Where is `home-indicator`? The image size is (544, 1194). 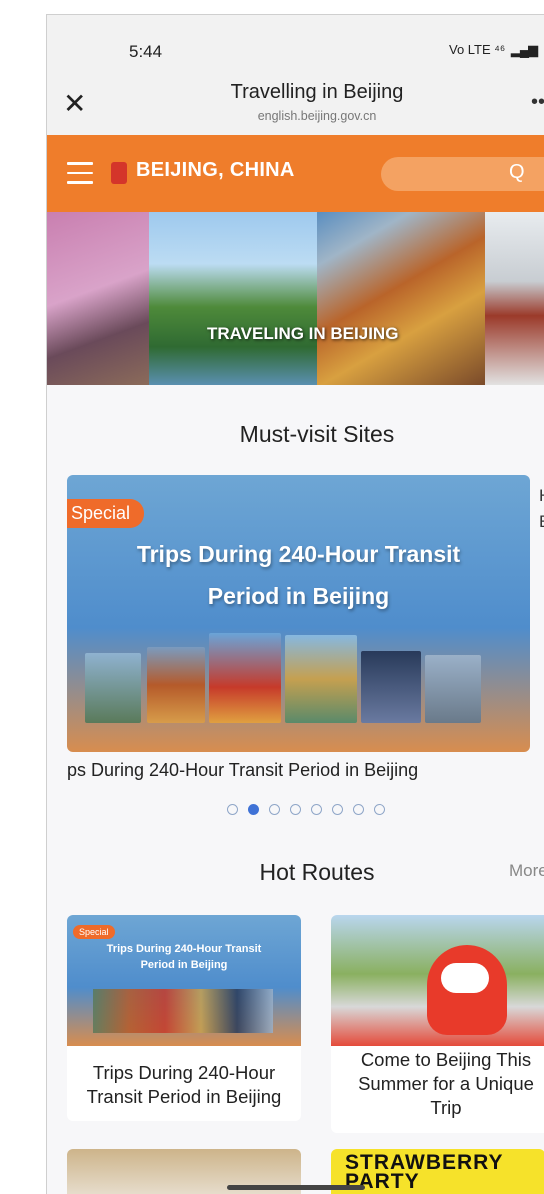 home-indicator is located at coordinates (296, 1187).